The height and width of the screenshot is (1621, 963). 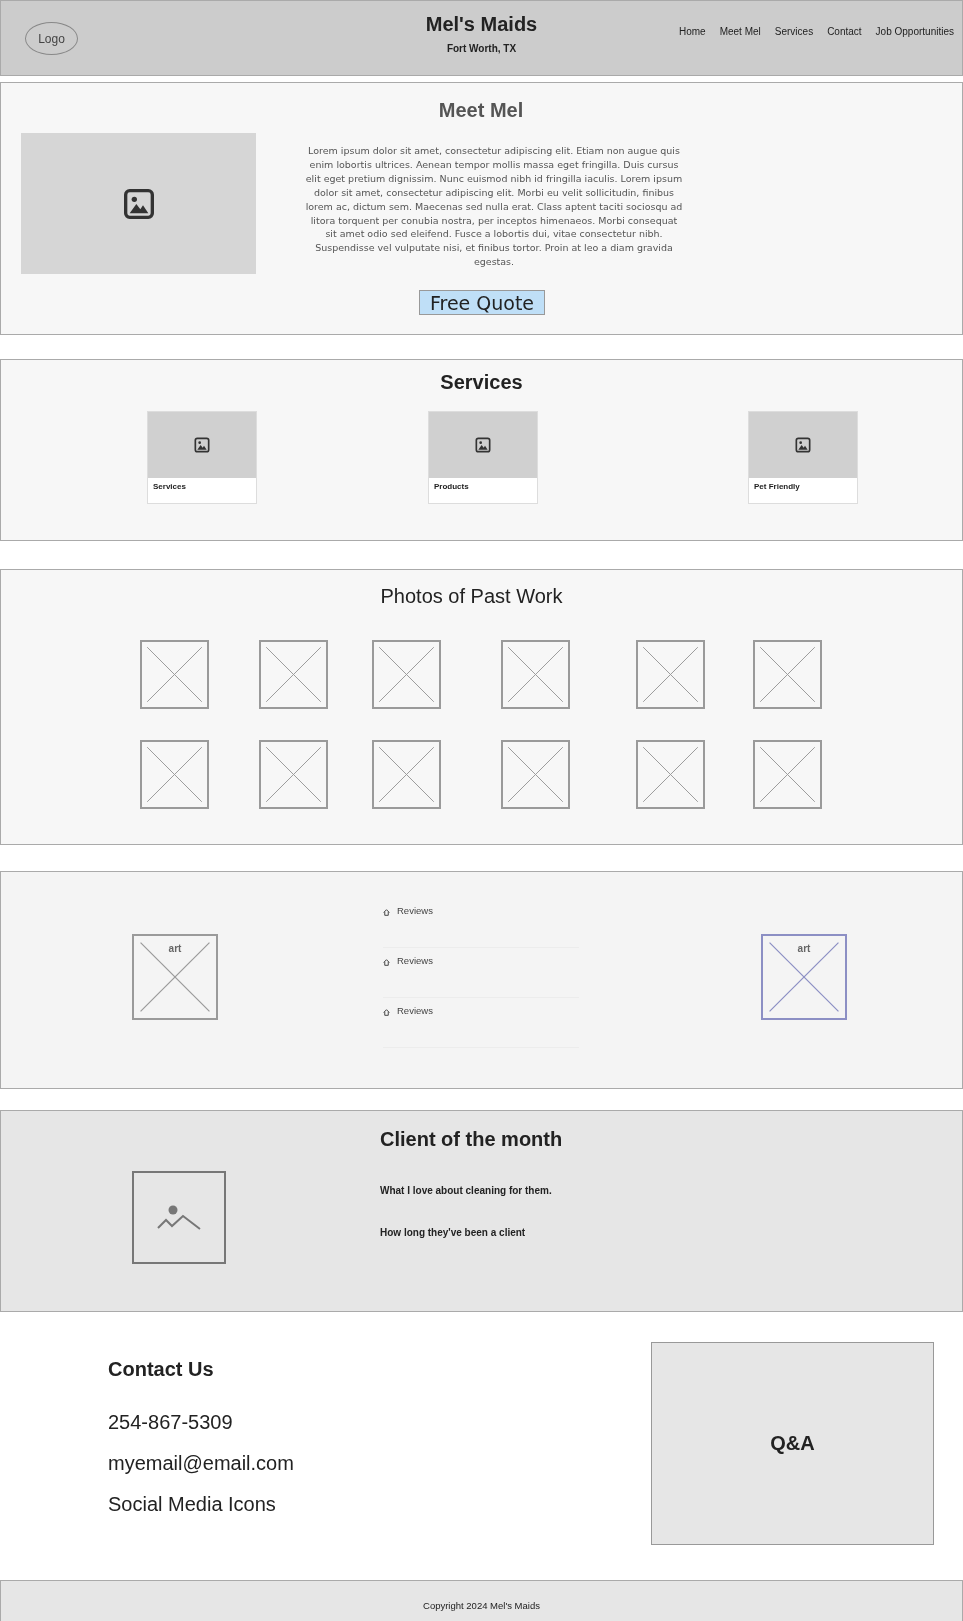 What do you see at coordinates (481, 382) in the screenshot?
I see `section-title: Services` at bounding box center [481, 382].